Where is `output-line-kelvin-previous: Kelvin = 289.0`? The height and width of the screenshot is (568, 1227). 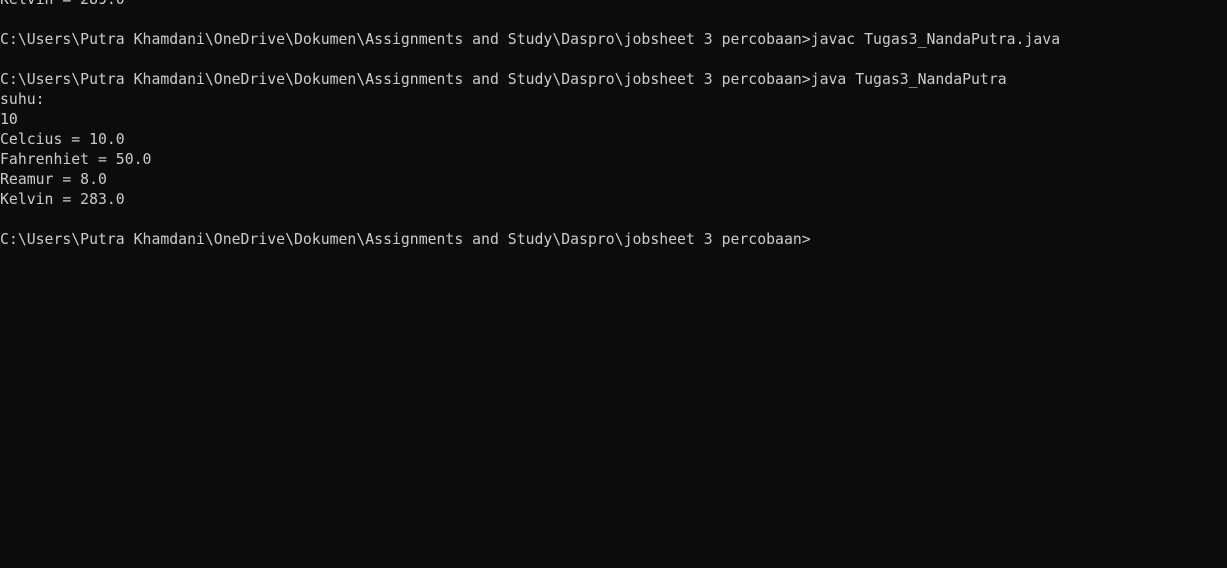
output-line-kelvin-previous: Kelvin = 289.0 is located at coordinates (530, 5).